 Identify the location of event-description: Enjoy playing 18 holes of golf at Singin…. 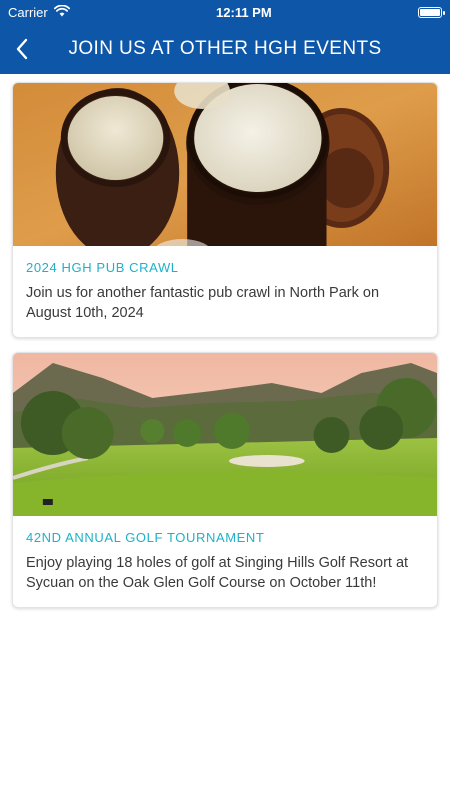
(217, 573).